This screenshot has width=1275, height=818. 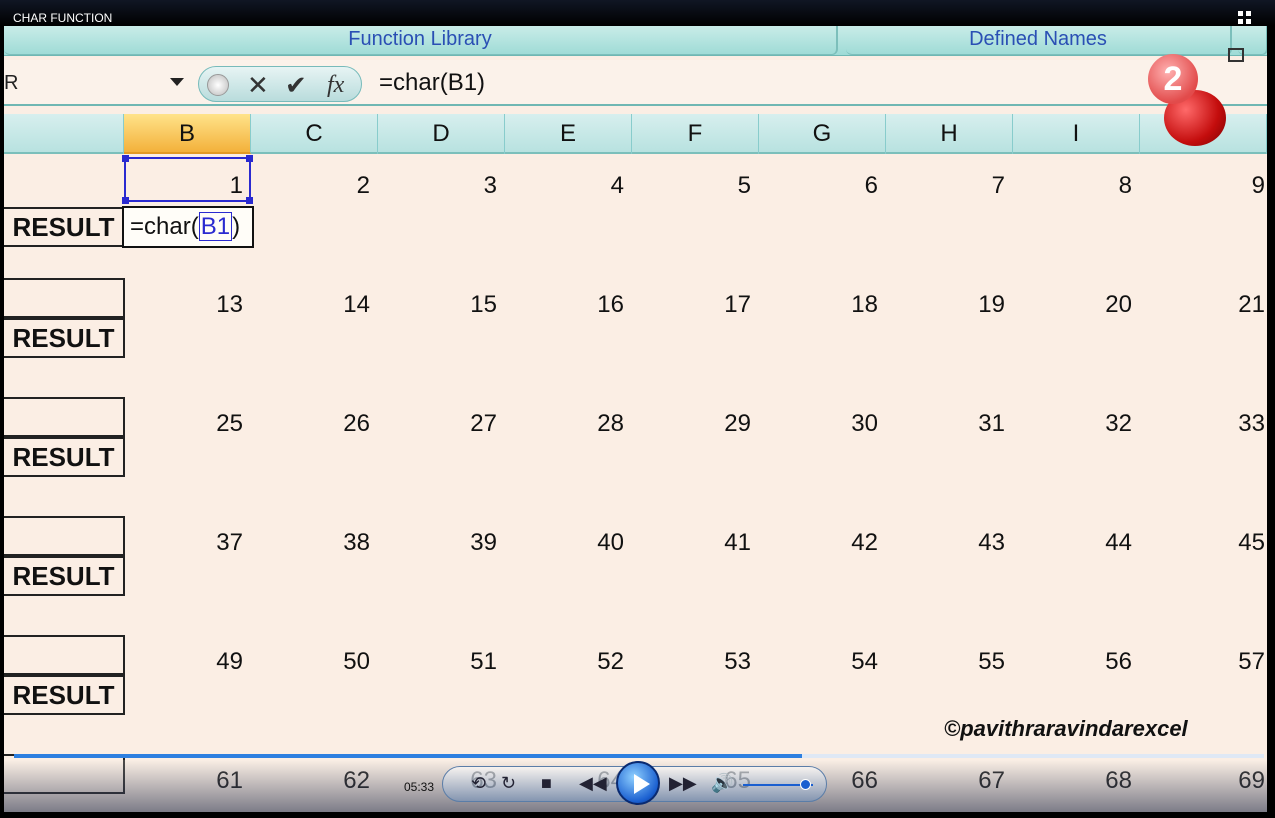 What do you see at coordinates (99, 83) in the screenshot?
I see `name-box: R` at bounding box center [99, 83].